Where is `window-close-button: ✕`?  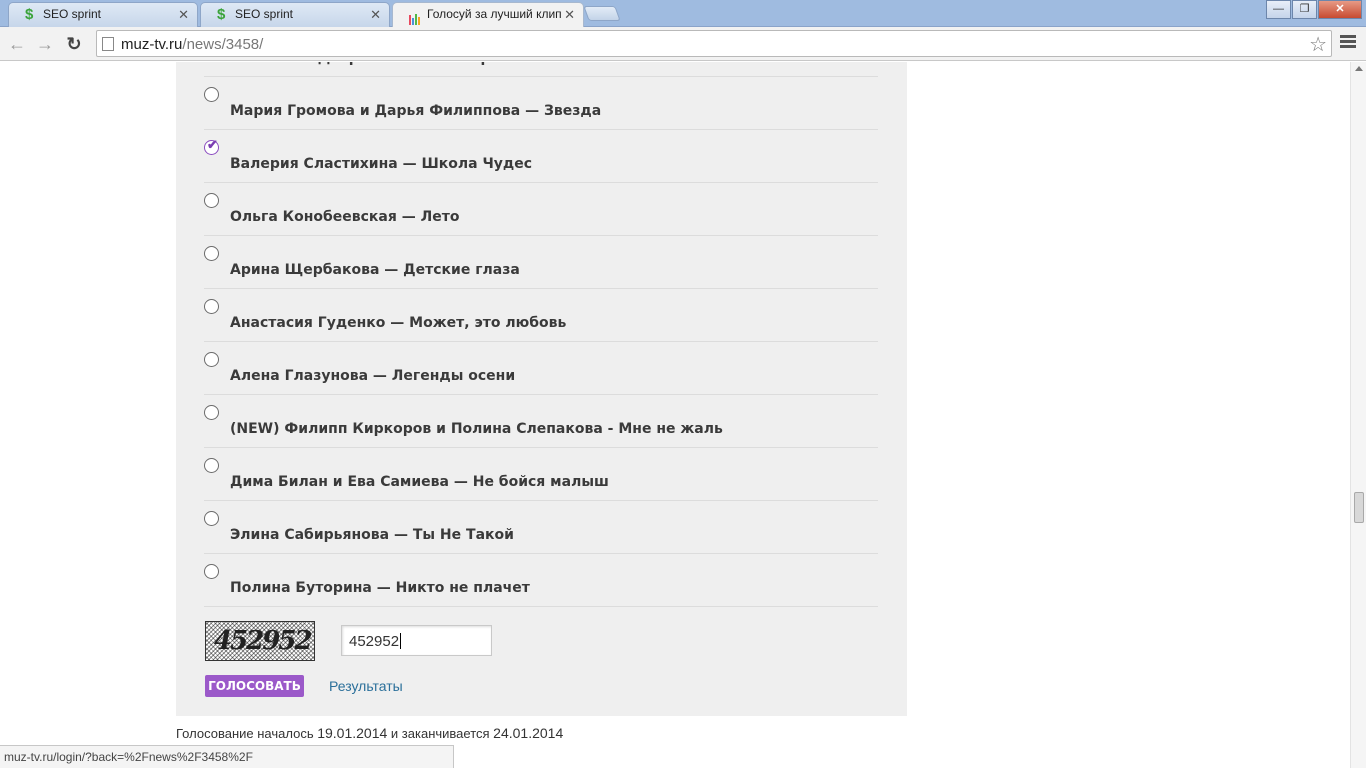
window-close-button: ✕ is located at coordinates (1340, 9).